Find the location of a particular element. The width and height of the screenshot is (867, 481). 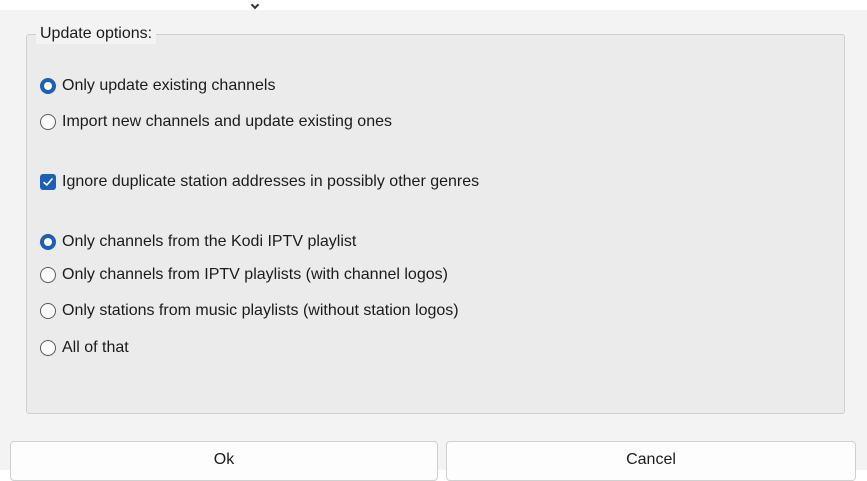

cancel-button: Cancel is located at coordinates (651, 461).